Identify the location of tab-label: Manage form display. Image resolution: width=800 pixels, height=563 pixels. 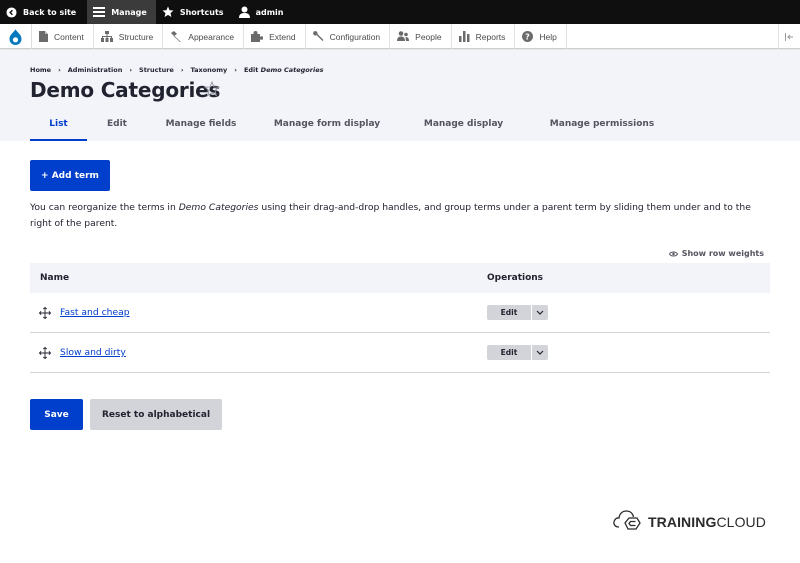
(327, 124).